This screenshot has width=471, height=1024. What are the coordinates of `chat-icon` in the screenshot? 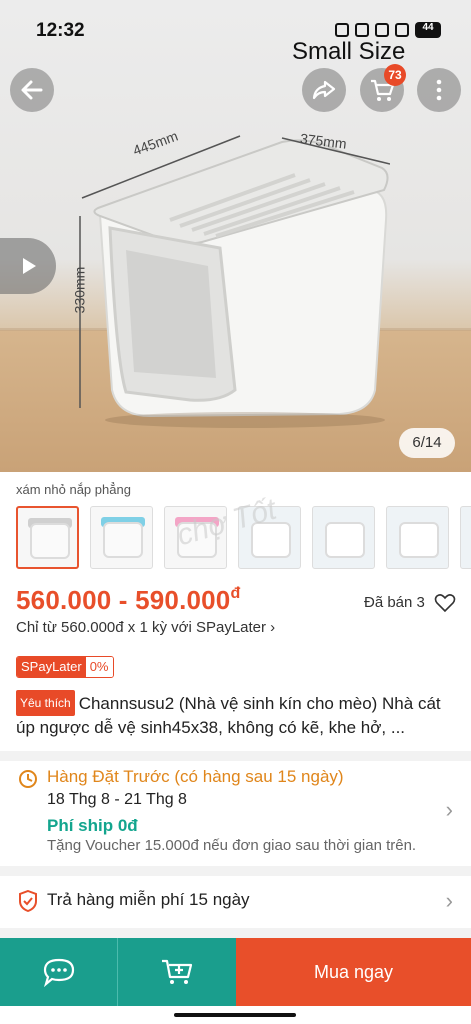 It's located at (58, 972).